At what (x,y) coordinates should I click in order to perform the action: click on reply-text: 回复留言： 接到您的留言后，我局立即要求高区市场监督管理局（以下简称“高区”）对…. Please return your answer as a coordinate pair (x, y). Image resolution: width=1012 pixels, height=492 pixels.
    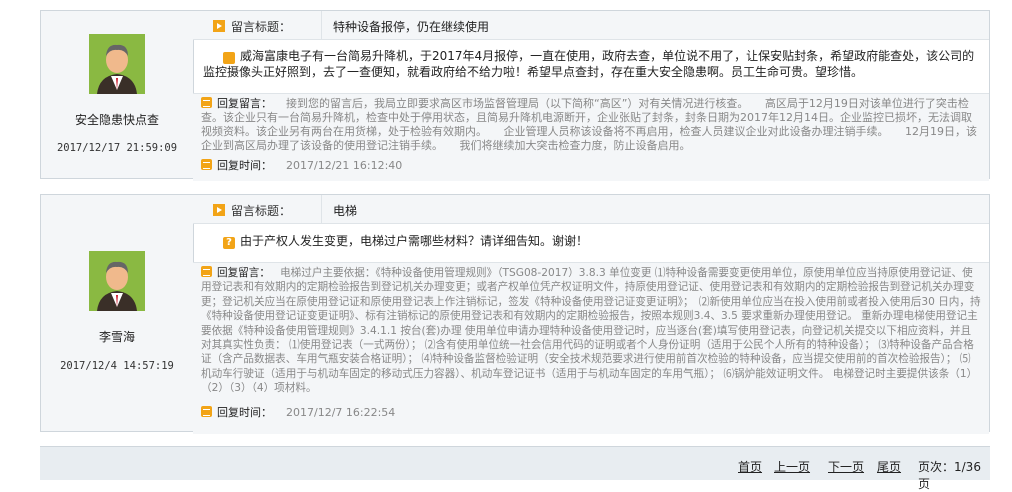
    Looking at the image, I should click on (589, 124).